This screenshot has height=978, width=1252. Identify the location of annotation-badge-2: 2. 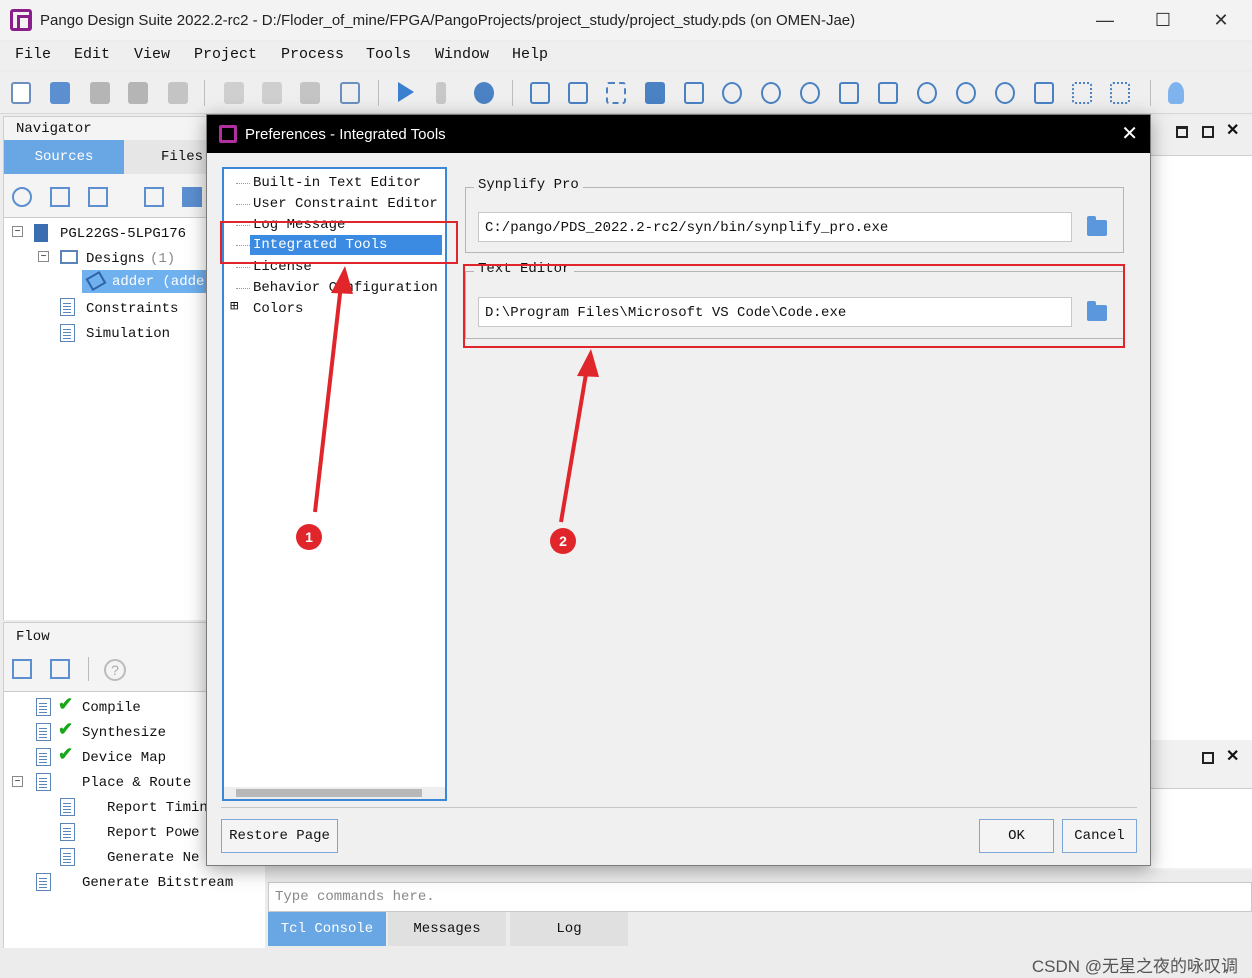
(563, 541).